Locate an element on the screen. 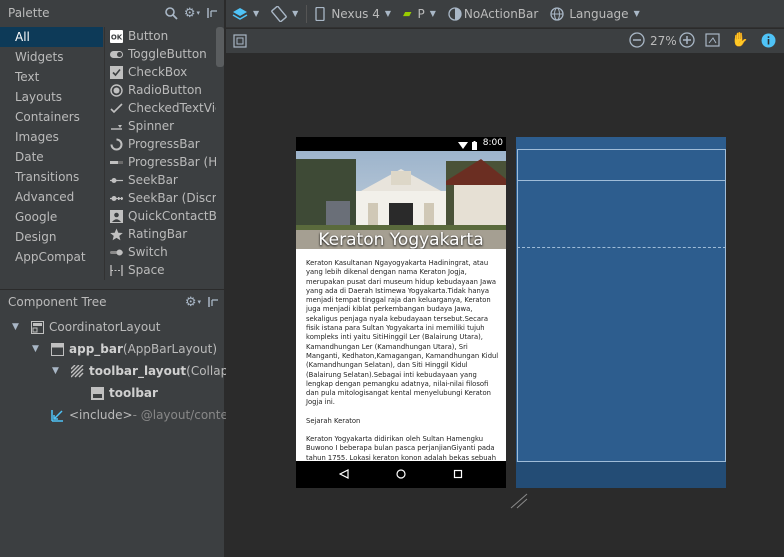 The width and height of the screenshot is (784, 557). palette-item-label: RatingBar is located at coordinates (158, 234).